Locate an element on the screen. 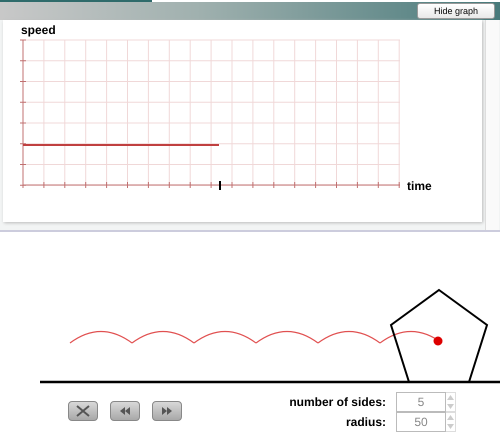 Image resolution: width=500 pixels, height=437 pixels. hide-graph-button: Hide graph is located at coordinates (456, 11).